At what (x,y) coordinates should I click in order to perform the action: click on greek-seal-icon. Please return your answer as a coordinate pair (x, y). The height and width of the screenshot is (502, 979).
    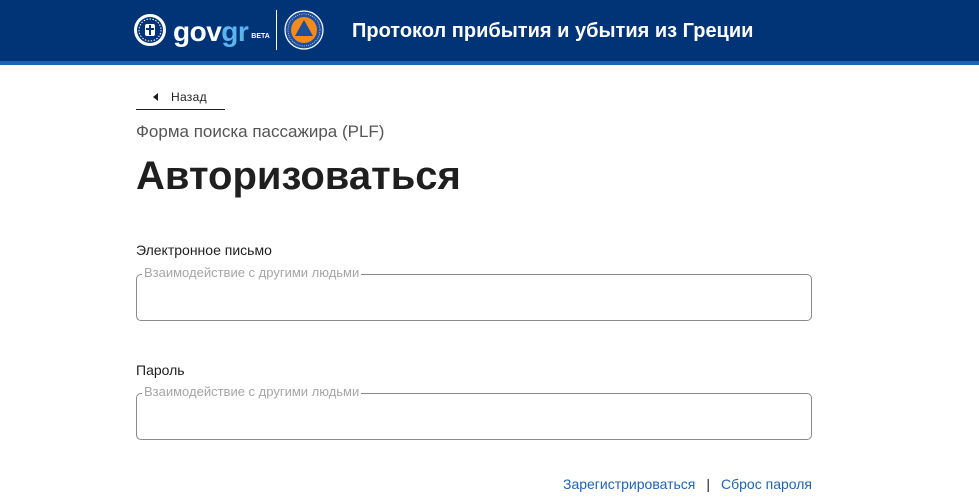
    Looking at the image, I should click on (150, 30).